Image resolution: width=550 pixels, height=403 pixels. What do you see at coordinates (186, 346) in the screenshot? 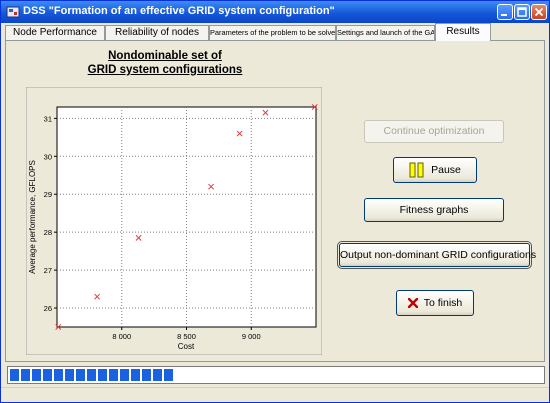
I see `x-axis-label: Cost` at bounding box center [186, 346].